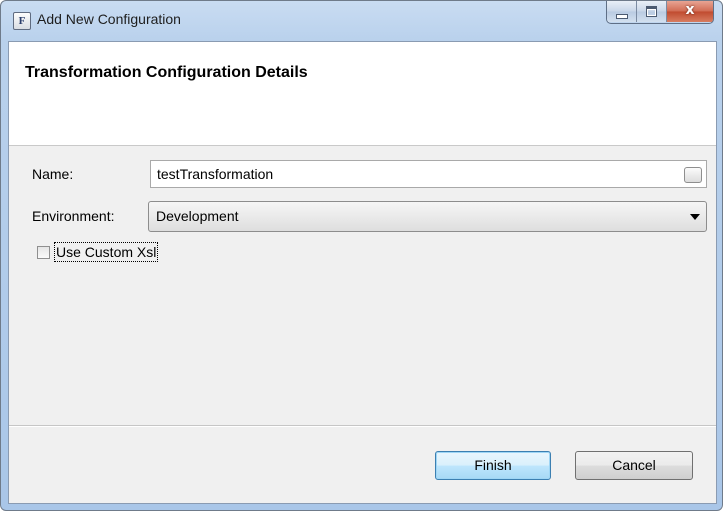  Describe the element at coordinates (361, 21) in the screenshot. I see `title-bar: F Add New Configuration x` at that location.